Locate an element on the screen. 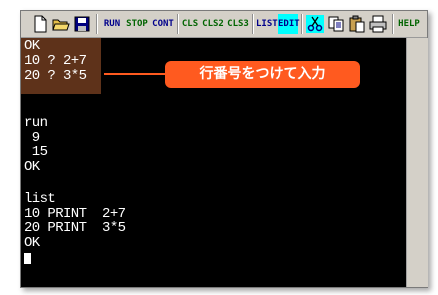 This screenshot has height=295, width=438. cls-button: CLS is located at coordinates (190, 24).